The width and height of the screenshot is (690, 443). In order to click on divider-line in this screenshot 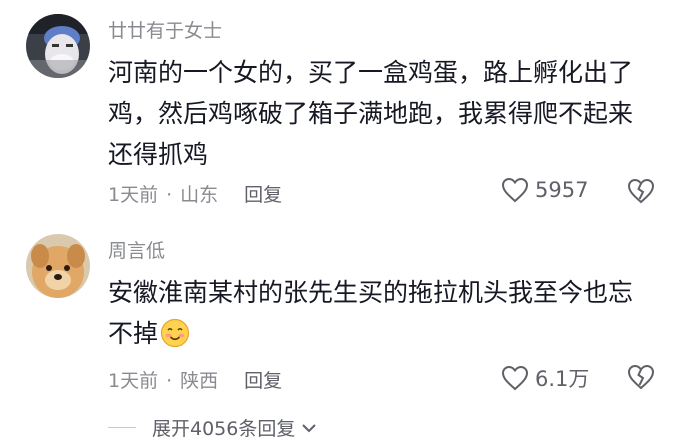, I will do `click(122, 427)`.